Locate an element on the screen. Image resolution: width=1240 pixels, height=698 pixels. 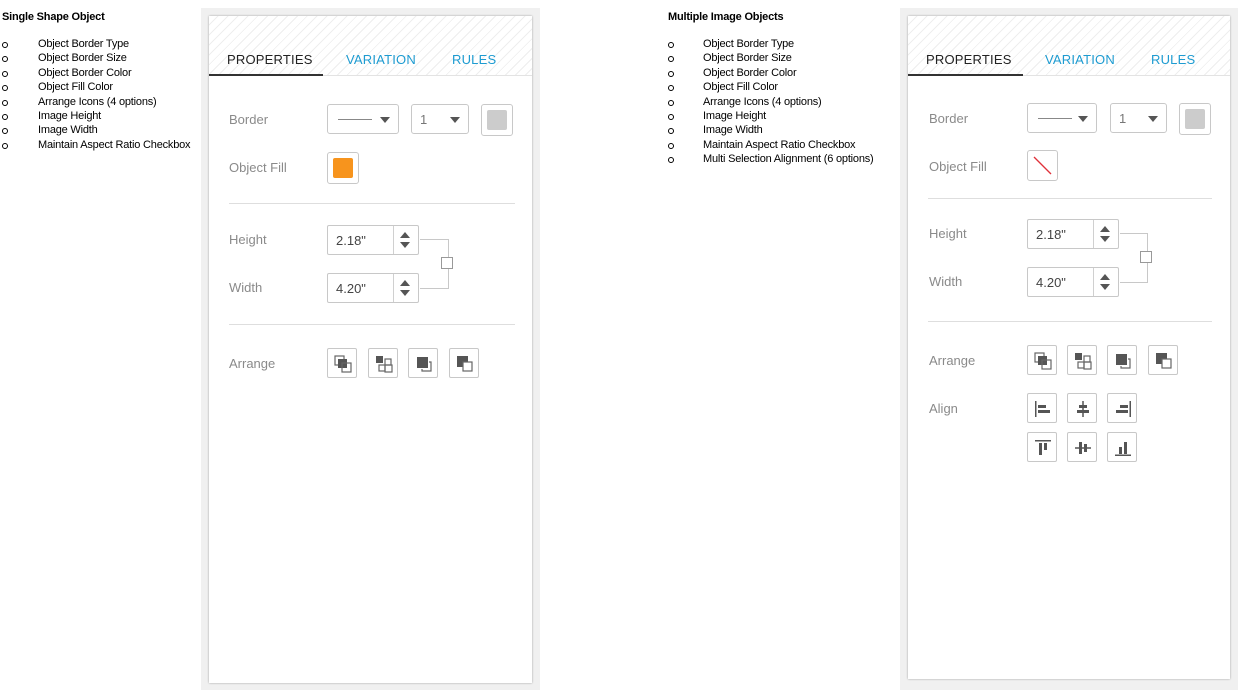
align-bottom-button is located at coordinates (1122, 447).